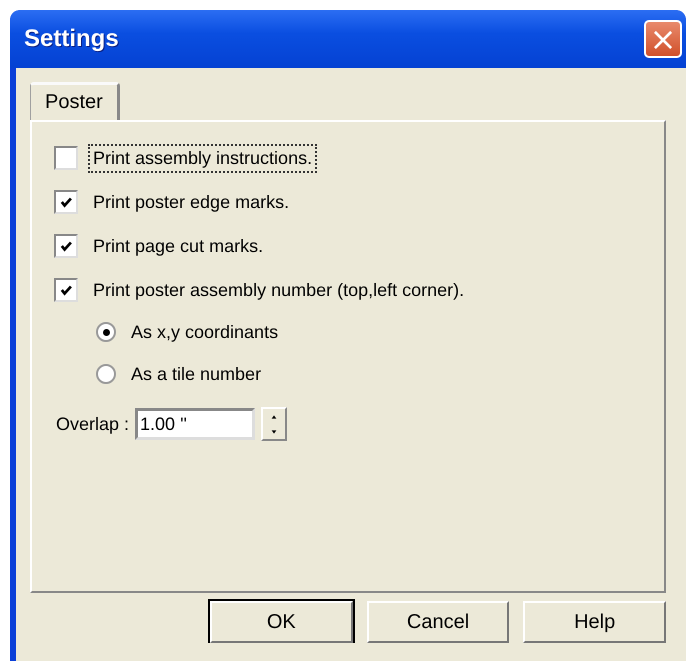 This screenshot has width=686, height=661. I want to click on down-arrow-icon, so click(274, 432).